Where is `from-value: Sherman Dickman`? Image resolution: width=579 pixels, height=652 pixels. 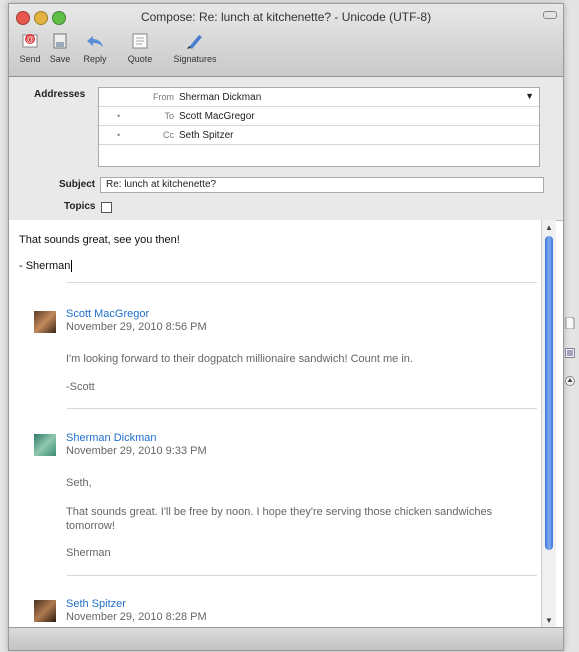 from-value: Sherman Dickman is located at coordinates (220, 97).